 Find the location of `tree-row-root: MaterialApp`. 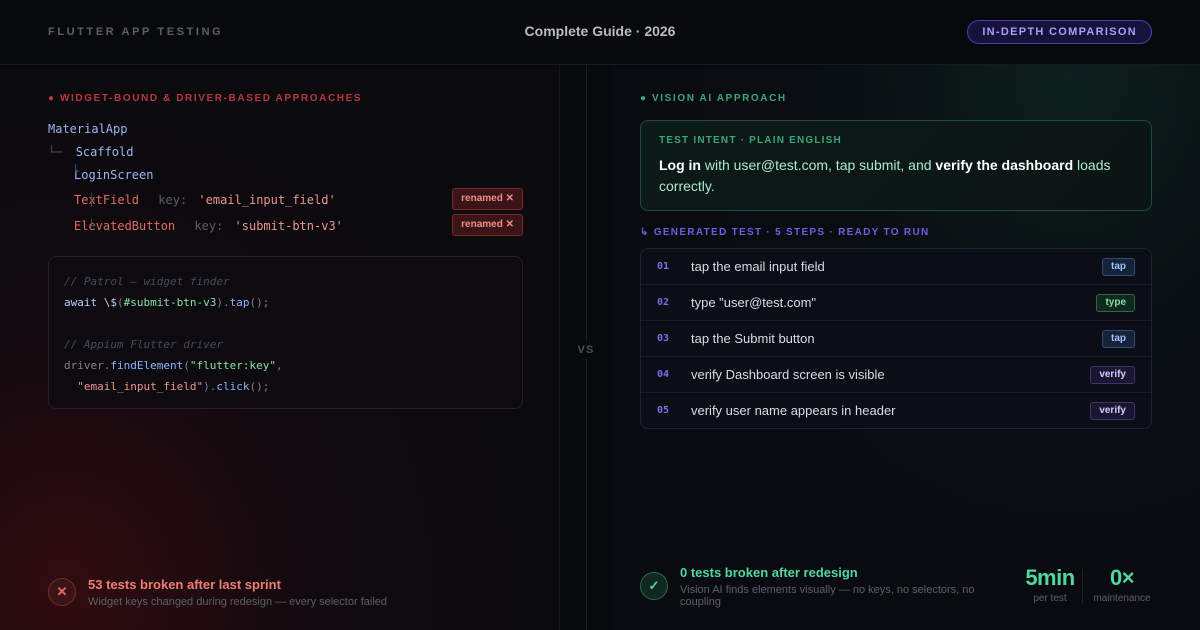

tree-row-root: MaterialApp is located at coordinates (285, 129).